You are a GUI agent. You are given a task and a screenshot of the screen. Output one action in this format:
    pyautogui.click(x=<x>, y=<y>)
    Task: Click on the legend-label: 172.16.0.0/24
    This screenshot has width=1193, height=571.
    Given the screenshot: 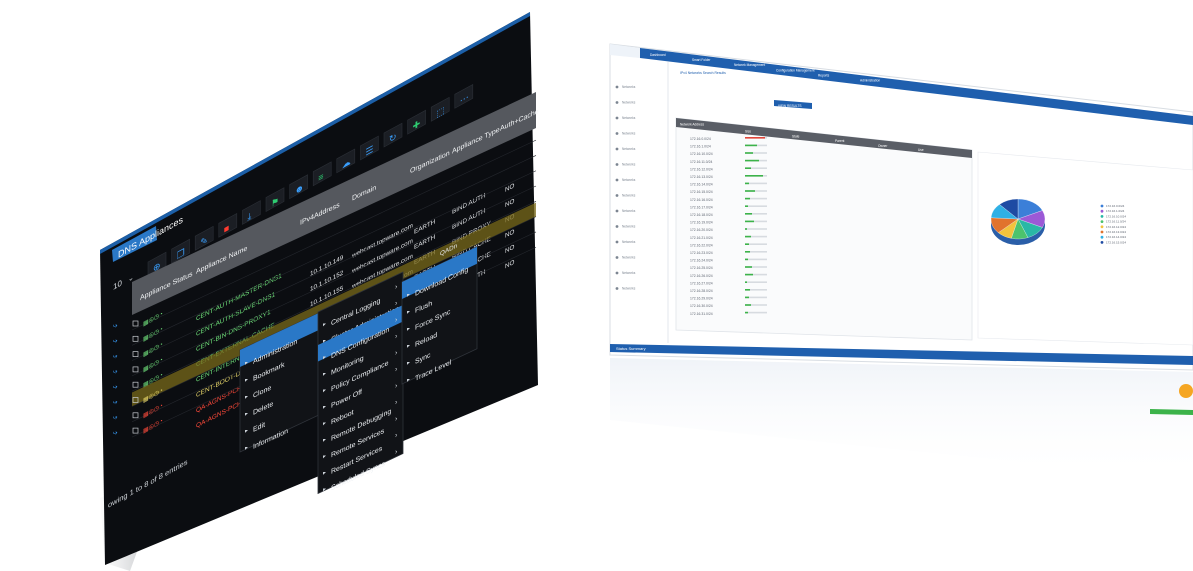 What is the action you would take?
    pyautogui.click(x=1115, y=206)
    